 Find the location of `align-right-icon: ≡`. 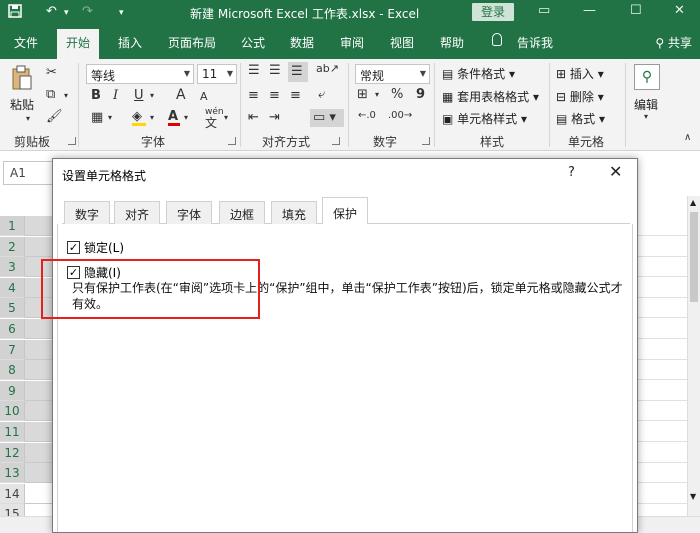

align-right-icon: ≡ is located at coordinates (295, 95).